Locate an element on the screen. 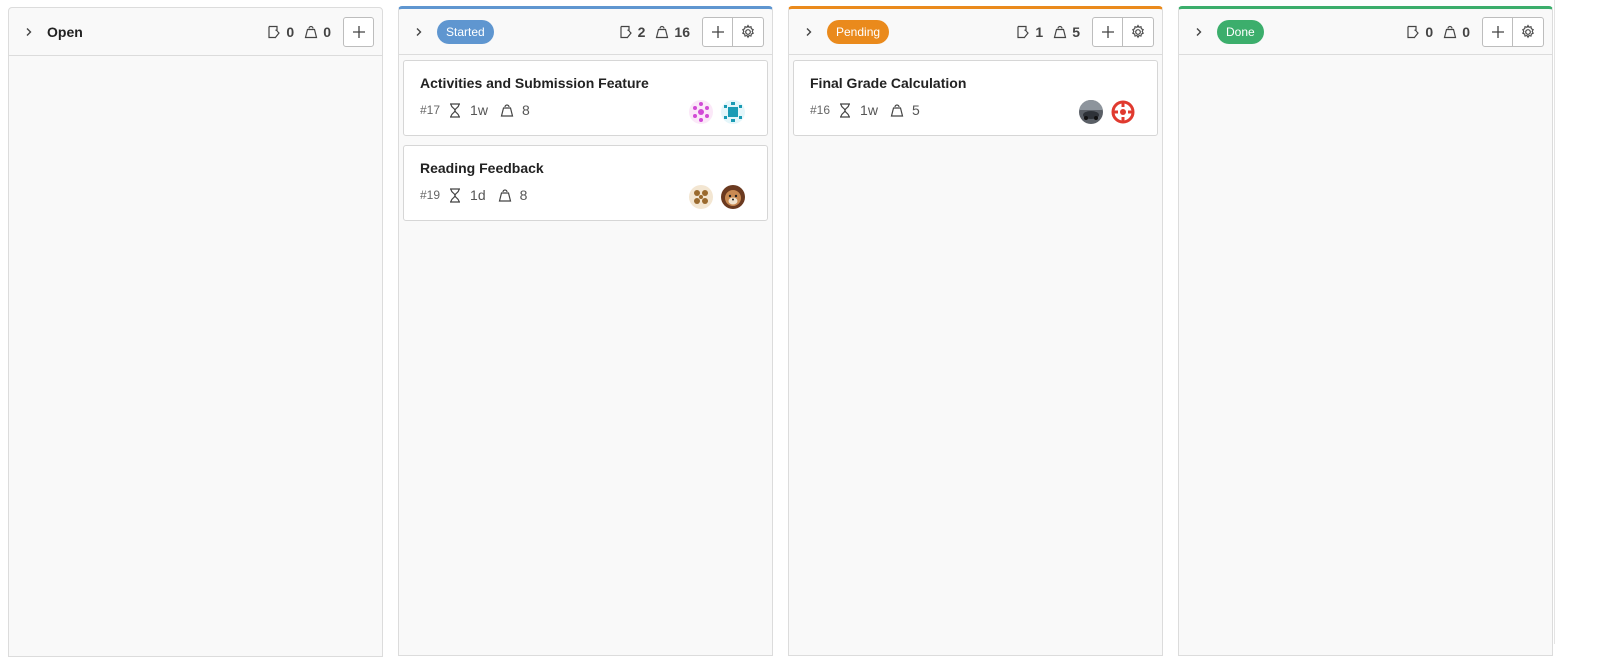 The image size is (1607, 660). column-counts: 1 5 is located at coordinates (1085, 31).